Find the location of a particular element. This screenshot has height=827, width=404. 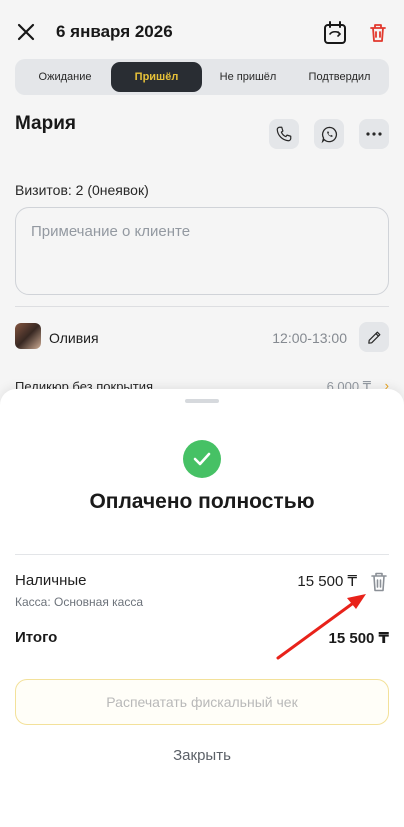

cash-register-label: Касса: Основная касса is located at coordinates (79, 602).